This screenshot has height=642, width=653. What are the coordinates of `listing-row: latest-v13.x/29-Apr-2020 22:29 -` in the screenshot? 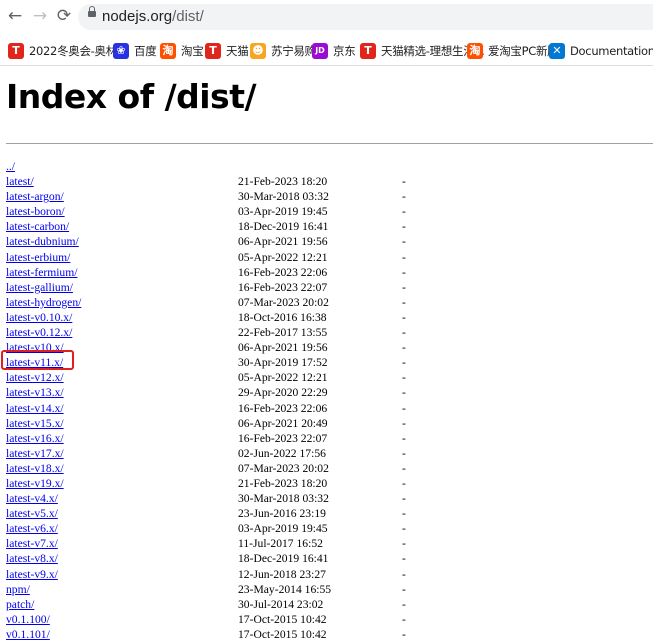 It's located at (329, 392).